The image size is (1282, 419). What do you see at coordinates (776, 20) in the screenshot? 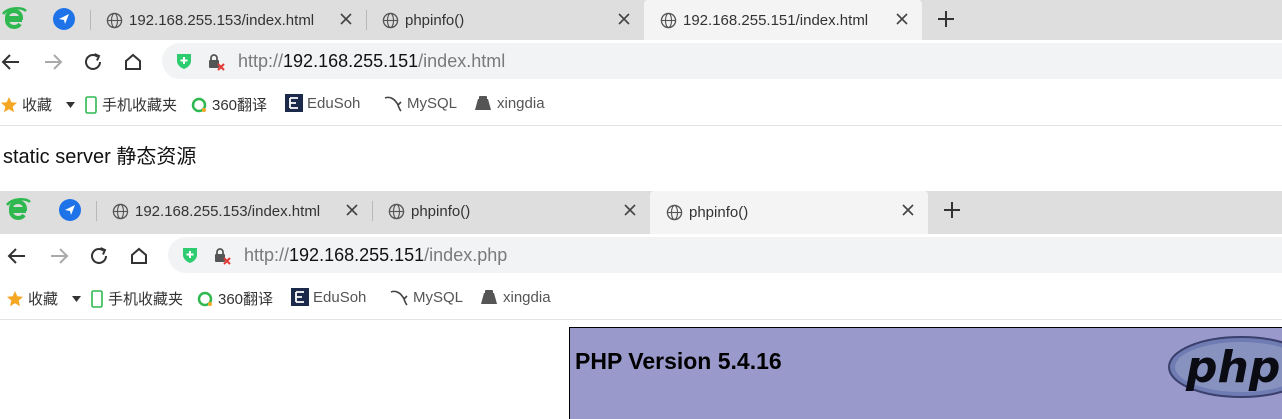
I see `tab-title: 192.168.255.151/index.html` at bounding box center [776, 20].